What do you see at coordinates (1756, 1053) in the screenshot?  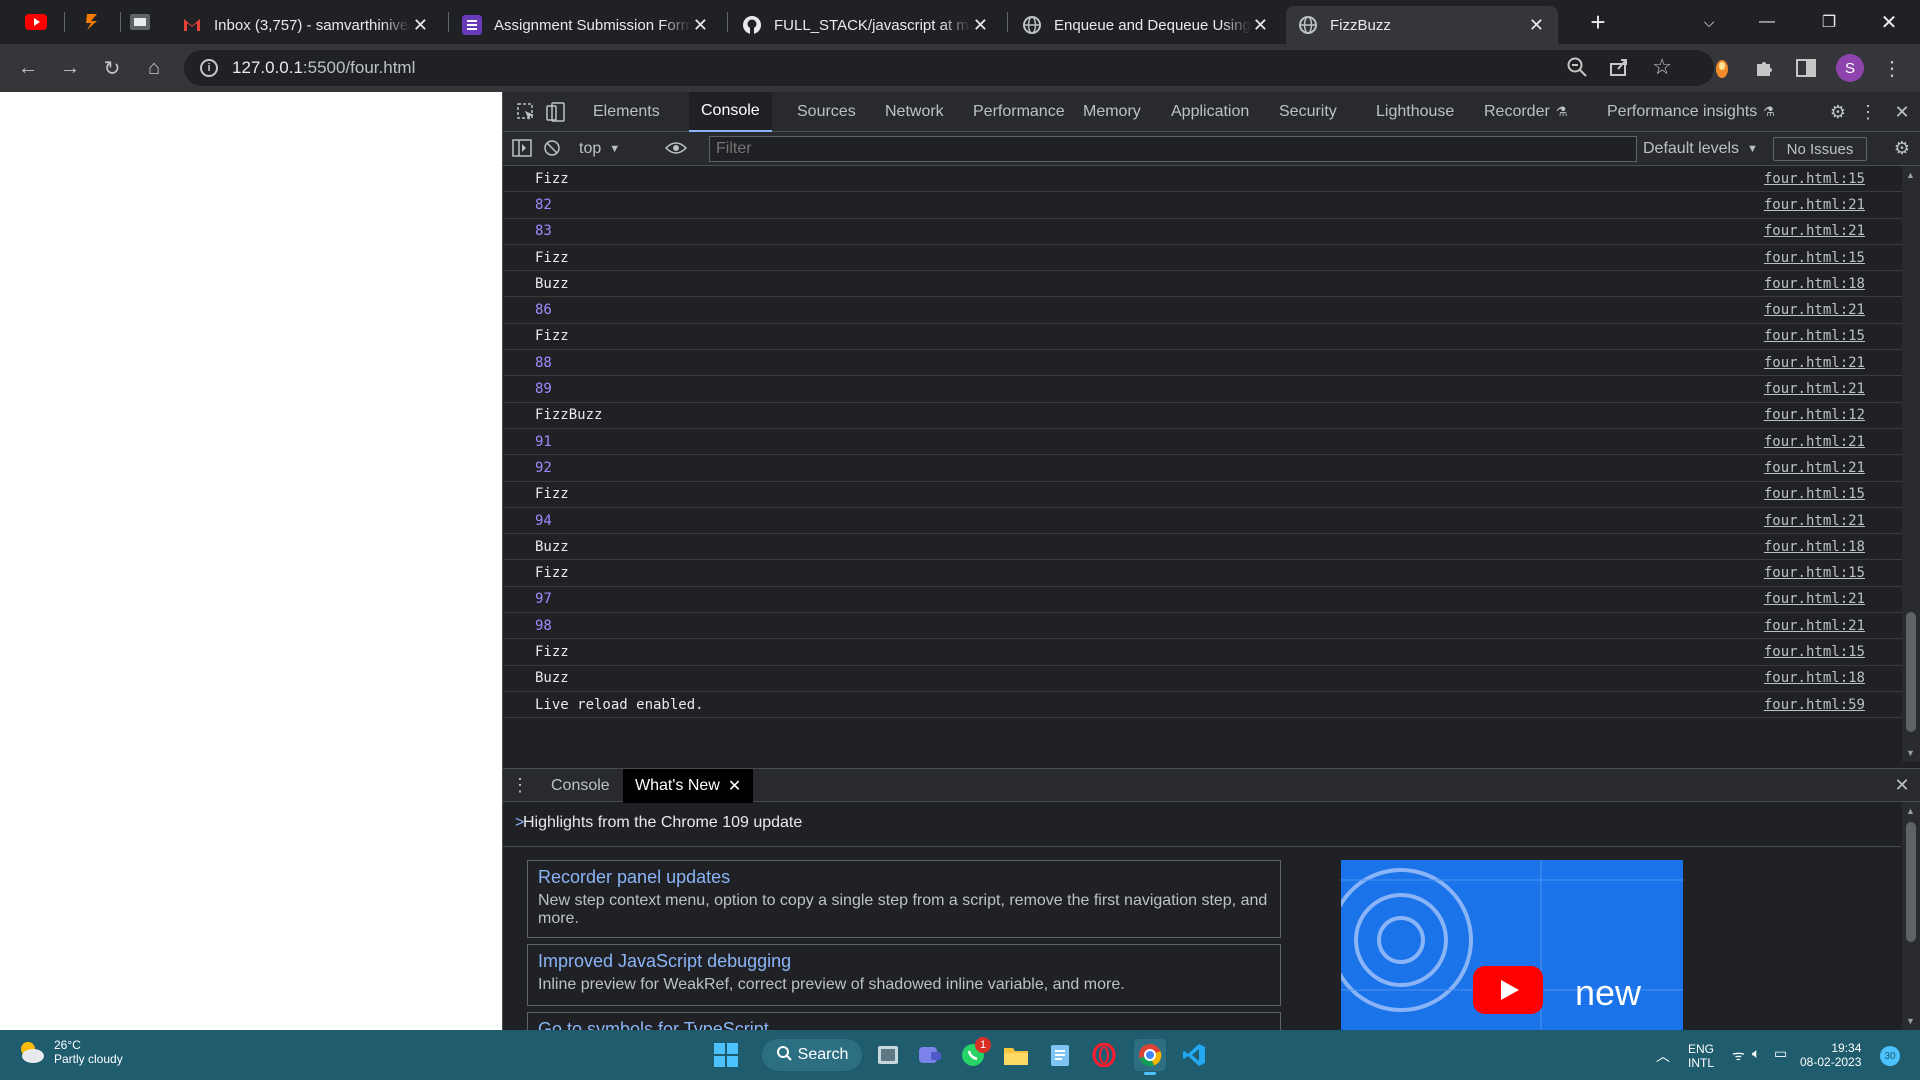 I see `volume-icon: 🔈︎` at bounding box center [1756, 1053].